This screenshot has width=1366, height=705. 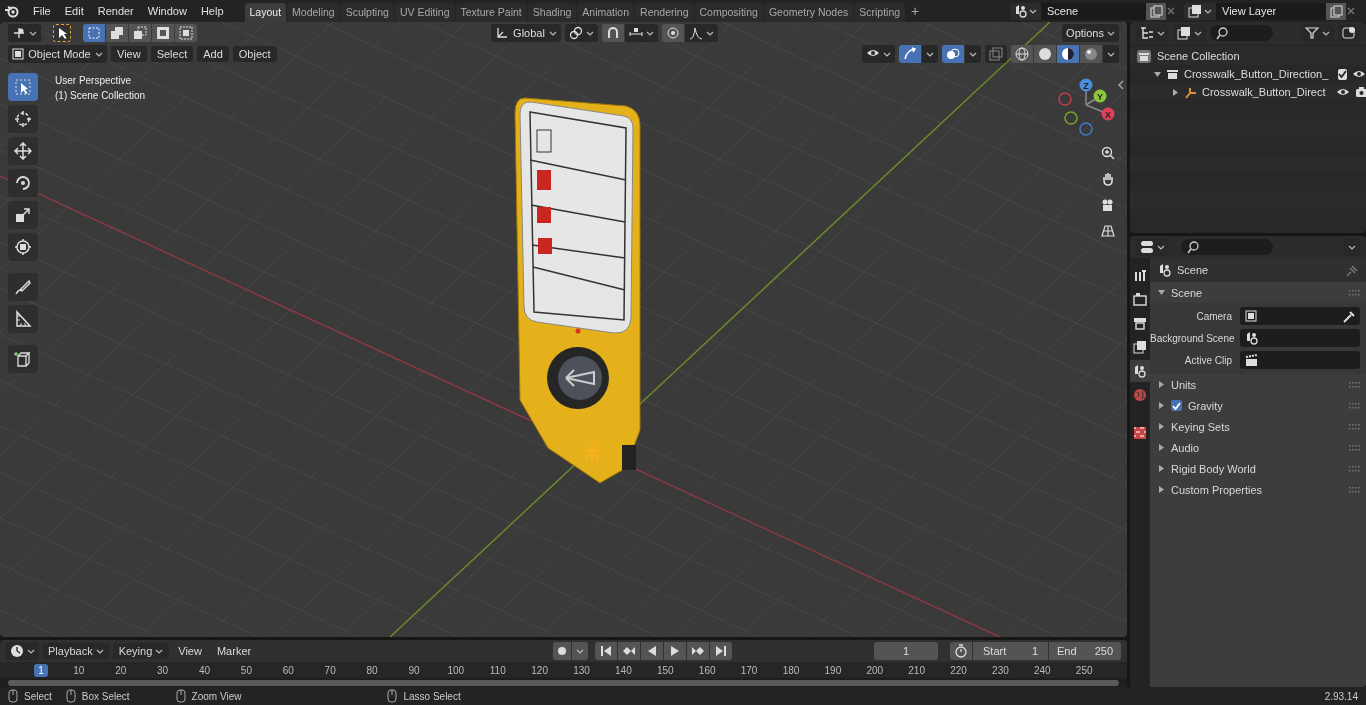 What do you see at coordinates (1156, 11) in the screenshot?
I see `copy-scene-button` at bounding box center [1156, 11].